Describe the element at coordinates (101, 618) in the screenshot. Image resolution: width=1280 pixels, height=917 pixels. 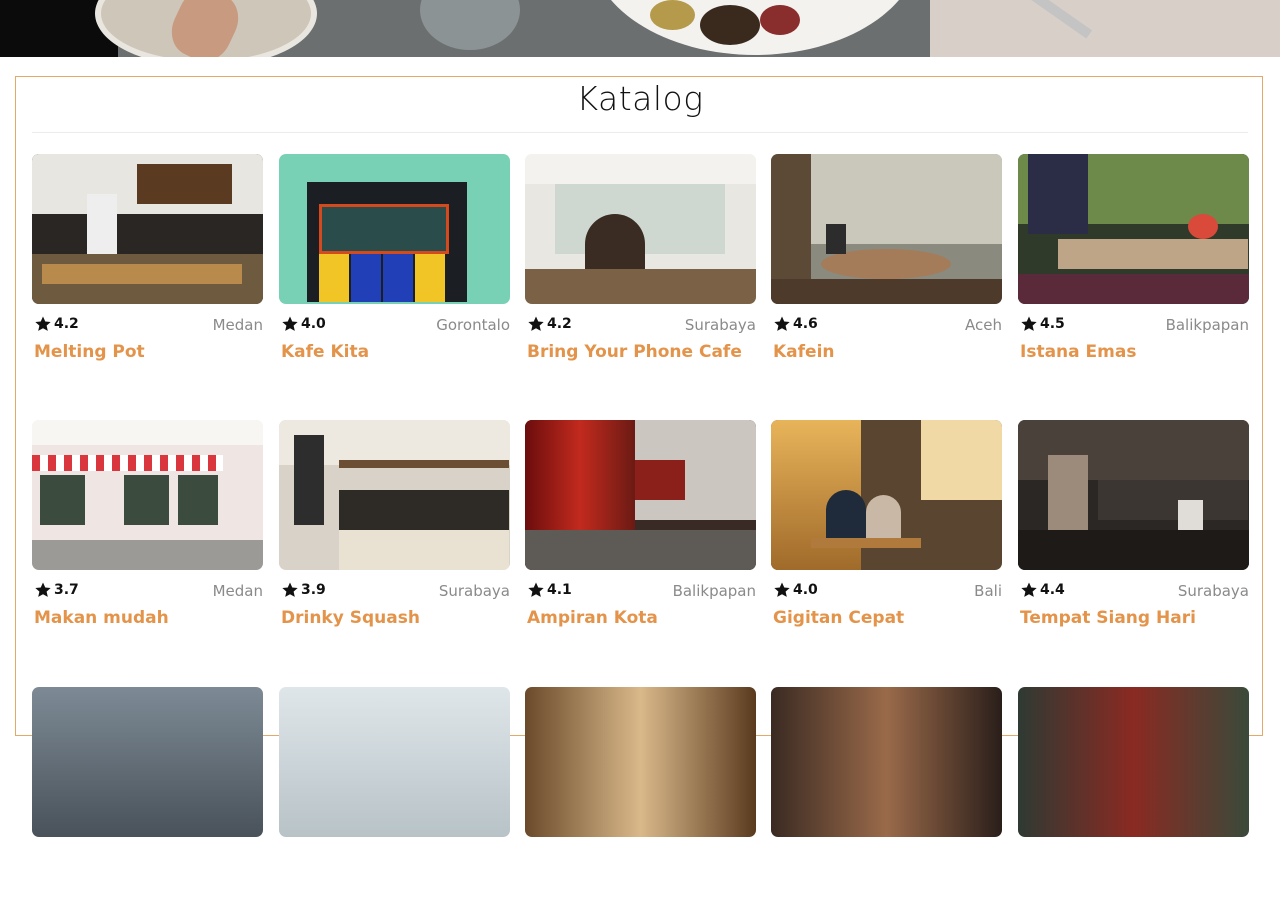
I see `restaurant-name-link: Makan mudah` at that location.